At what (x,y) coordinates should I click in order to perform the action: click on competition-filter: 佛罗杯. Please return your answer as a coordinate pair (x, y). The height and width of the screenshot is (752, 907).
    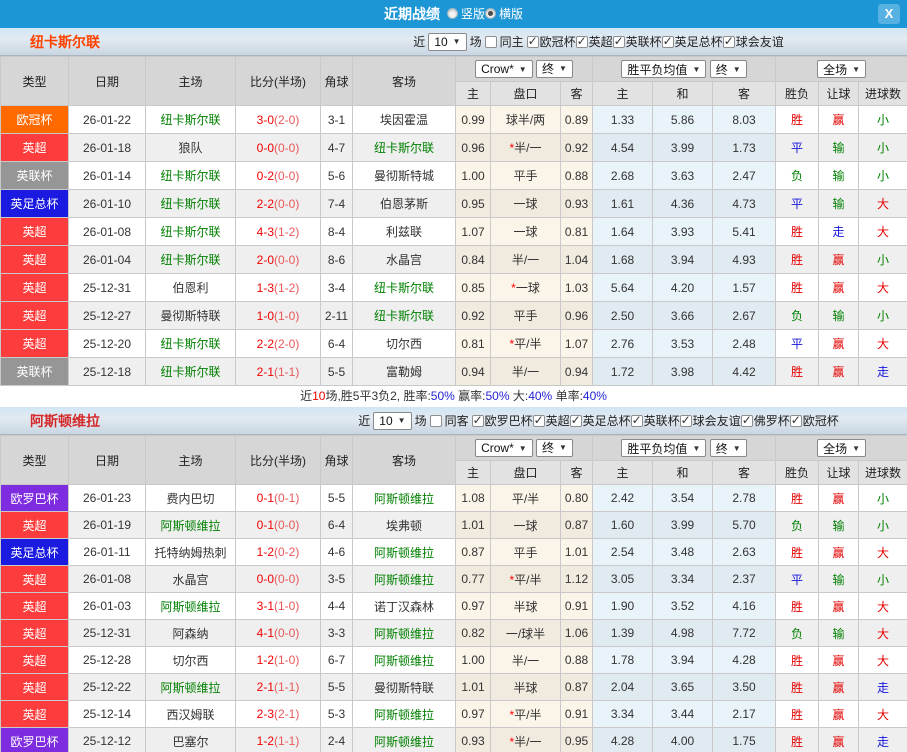
    Looking at the image, I should click on (765, 420).